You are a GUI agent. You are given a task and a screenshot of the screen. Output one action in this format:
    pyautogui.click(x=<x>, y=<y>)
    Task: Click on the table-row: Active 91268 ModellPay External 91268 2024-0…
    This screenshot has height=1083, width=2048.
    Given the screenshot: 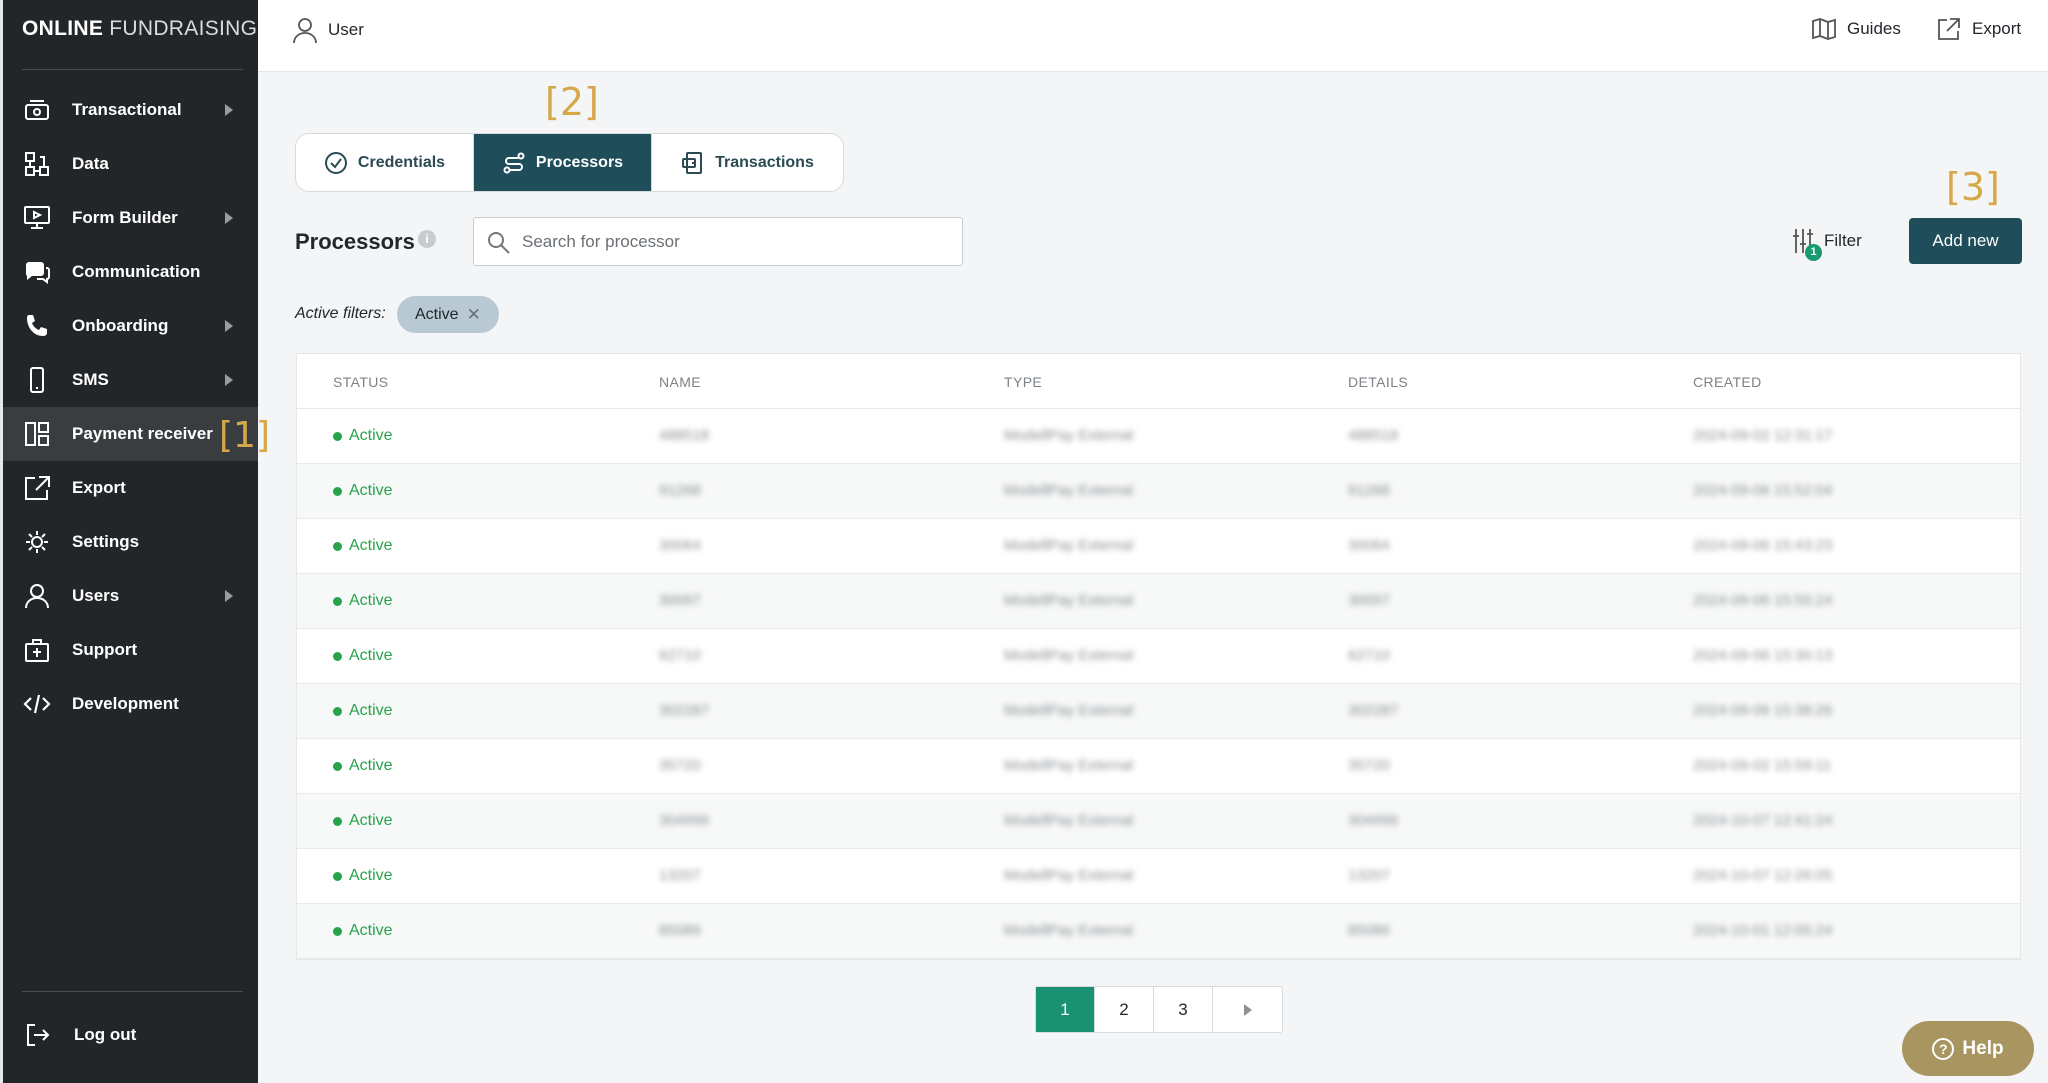 What is the action you would take?
    pyautogui.click(x=1158, y=491)
    